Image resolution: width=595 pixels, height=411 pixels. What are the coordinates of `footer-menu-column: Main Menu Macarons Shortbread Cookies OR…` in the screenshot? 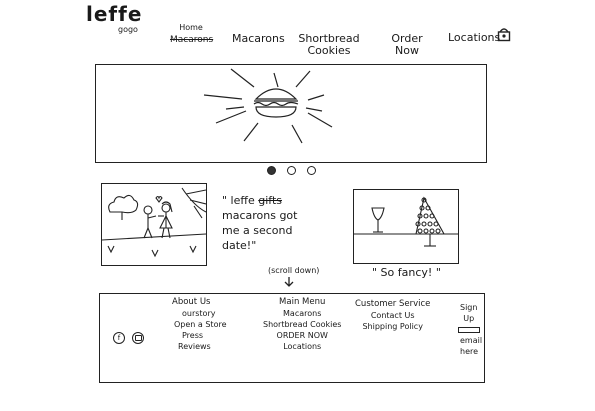 It's located at (302, 324).